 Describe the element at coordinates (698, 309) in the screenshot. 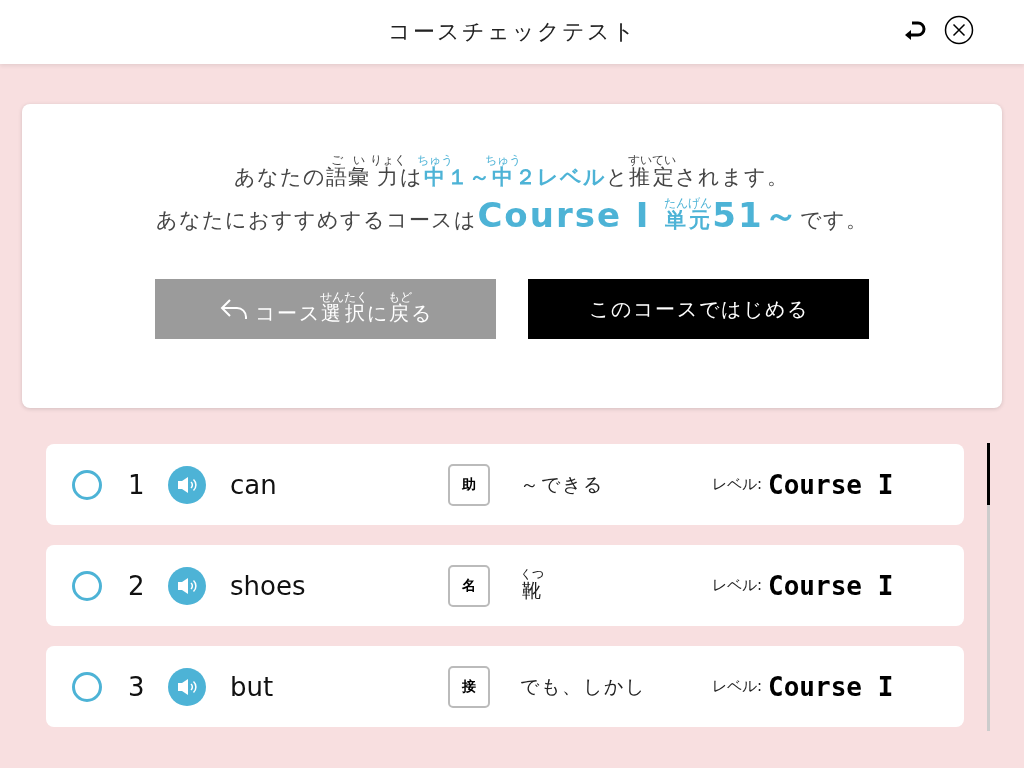

I see `start-course-button: このコースではじめる` at that location.